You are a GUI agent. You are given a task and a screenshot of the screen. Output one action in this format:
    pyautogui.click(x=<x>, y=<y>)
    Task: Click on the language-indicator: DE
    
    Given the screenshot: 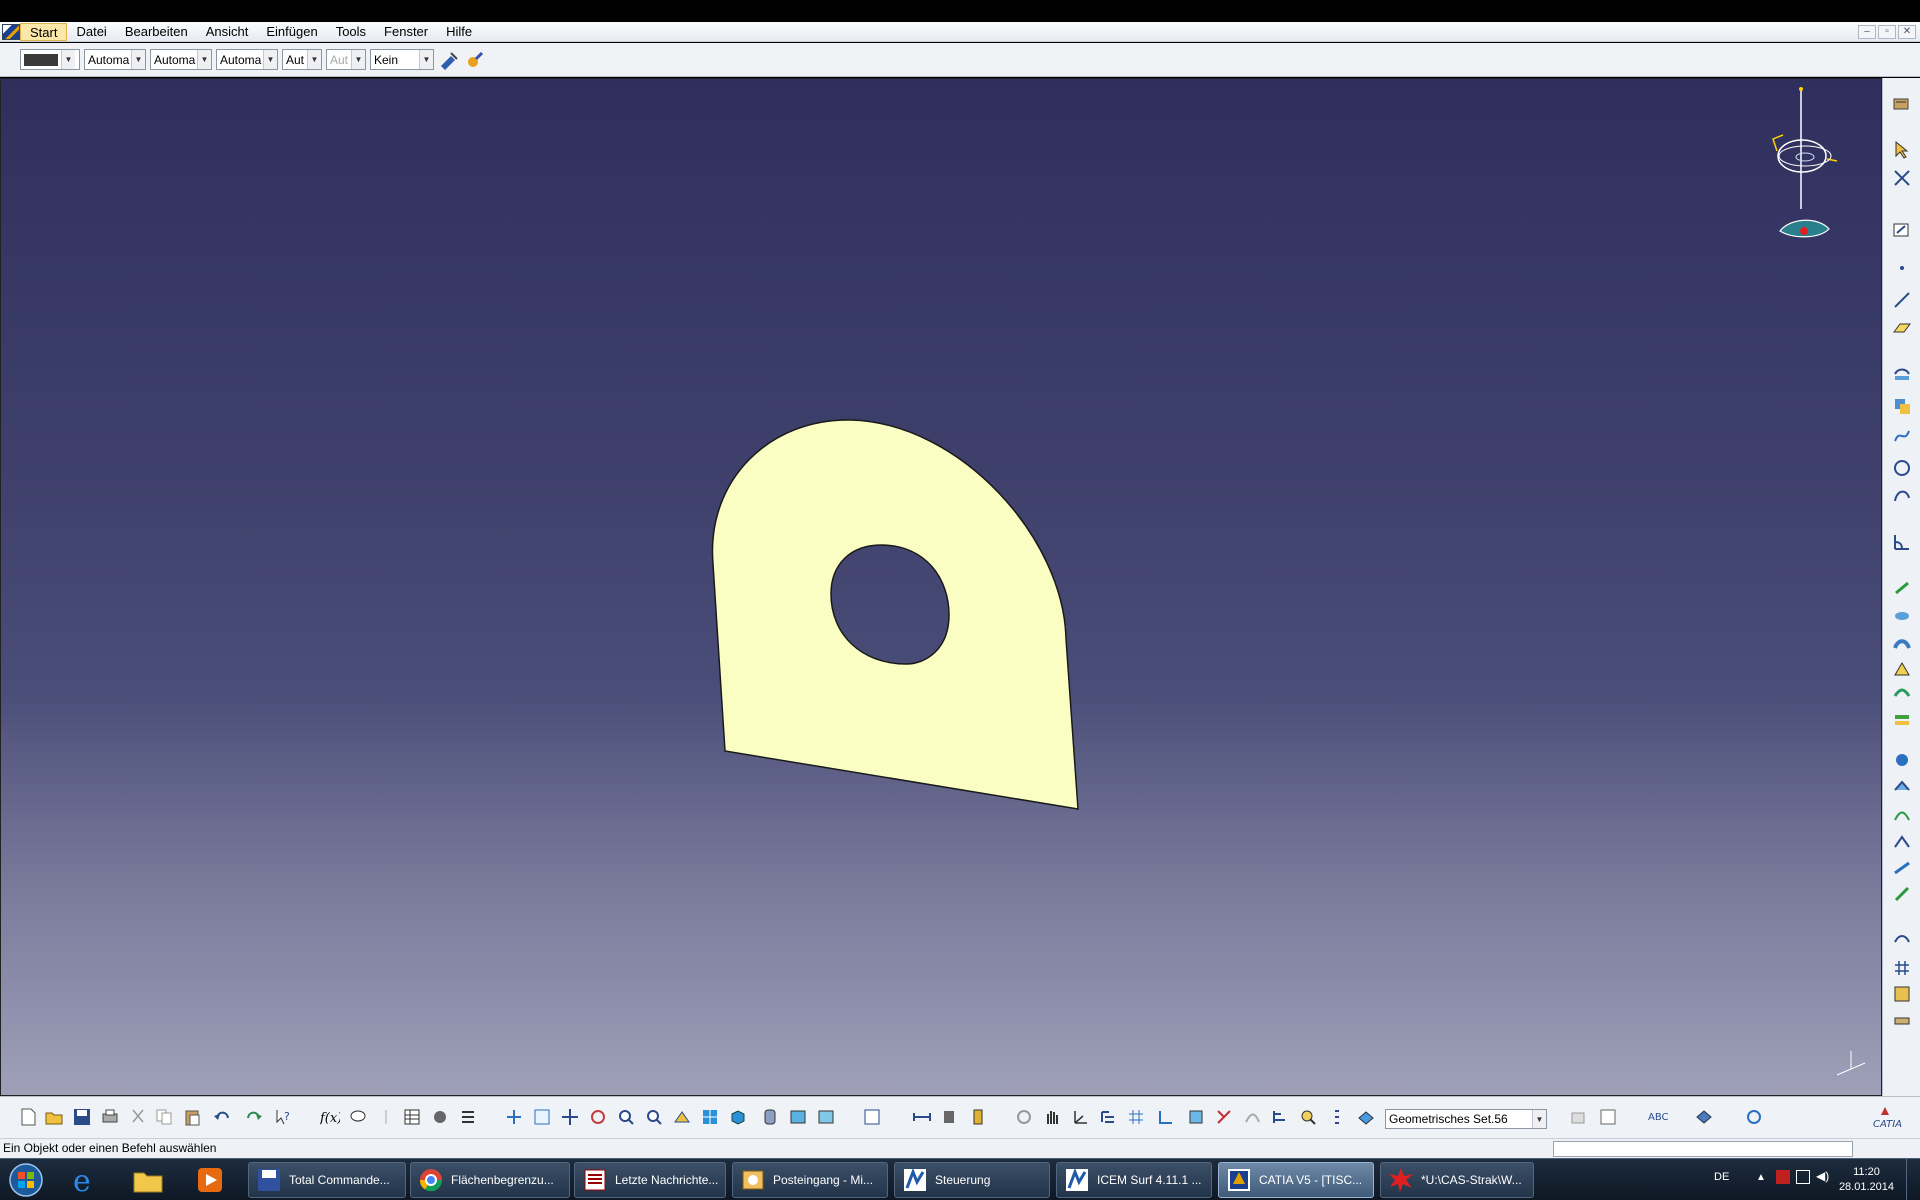 What is the action you would take?
    pyautogui.click(x=1721, y=1177)
    